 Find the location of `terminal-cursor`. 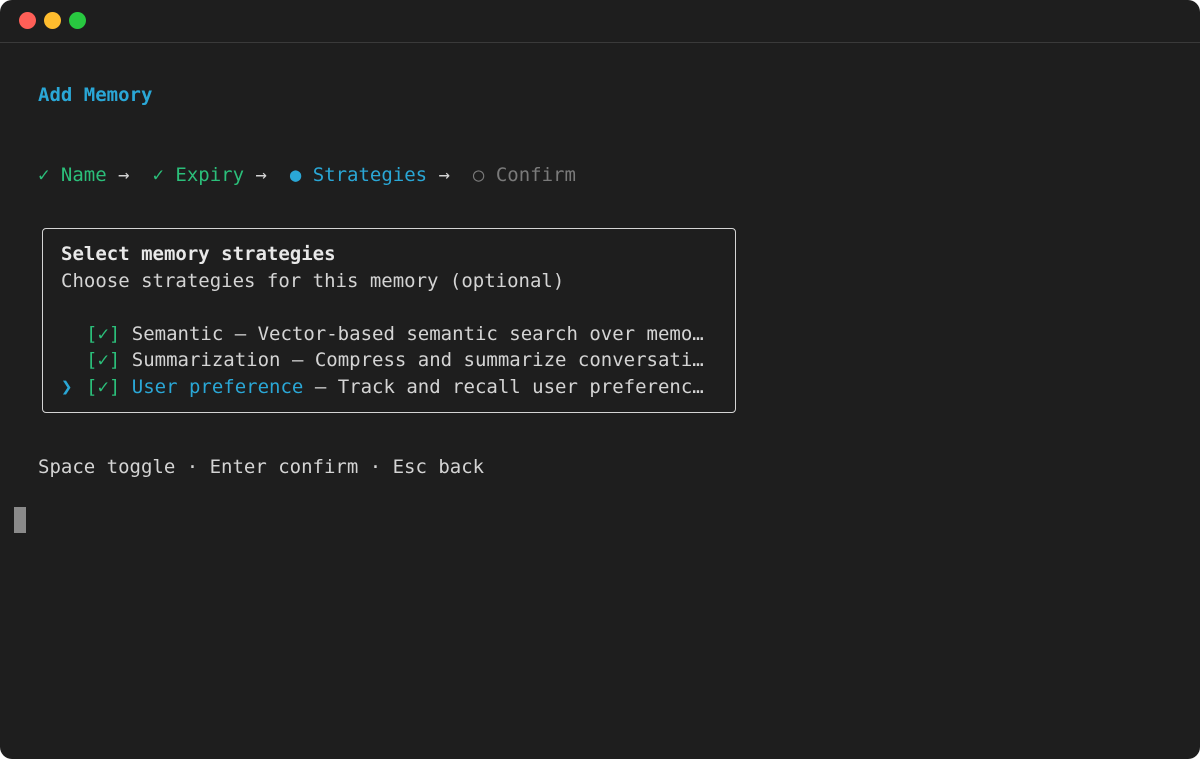

terminal-cursor is located at coordinates (20, 520).